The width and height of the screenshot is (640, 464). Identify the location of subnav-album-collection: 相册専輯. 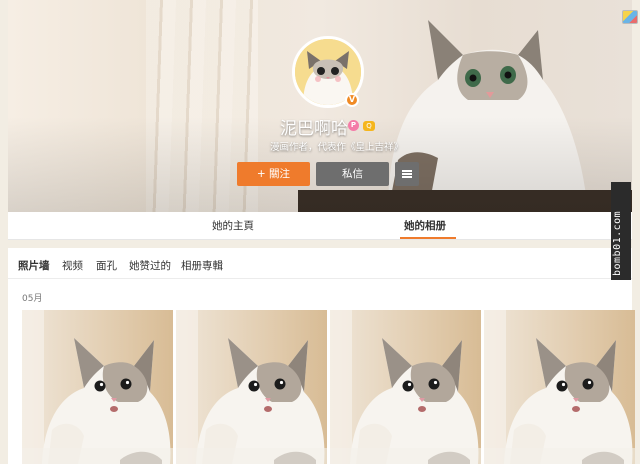
(202, 265).